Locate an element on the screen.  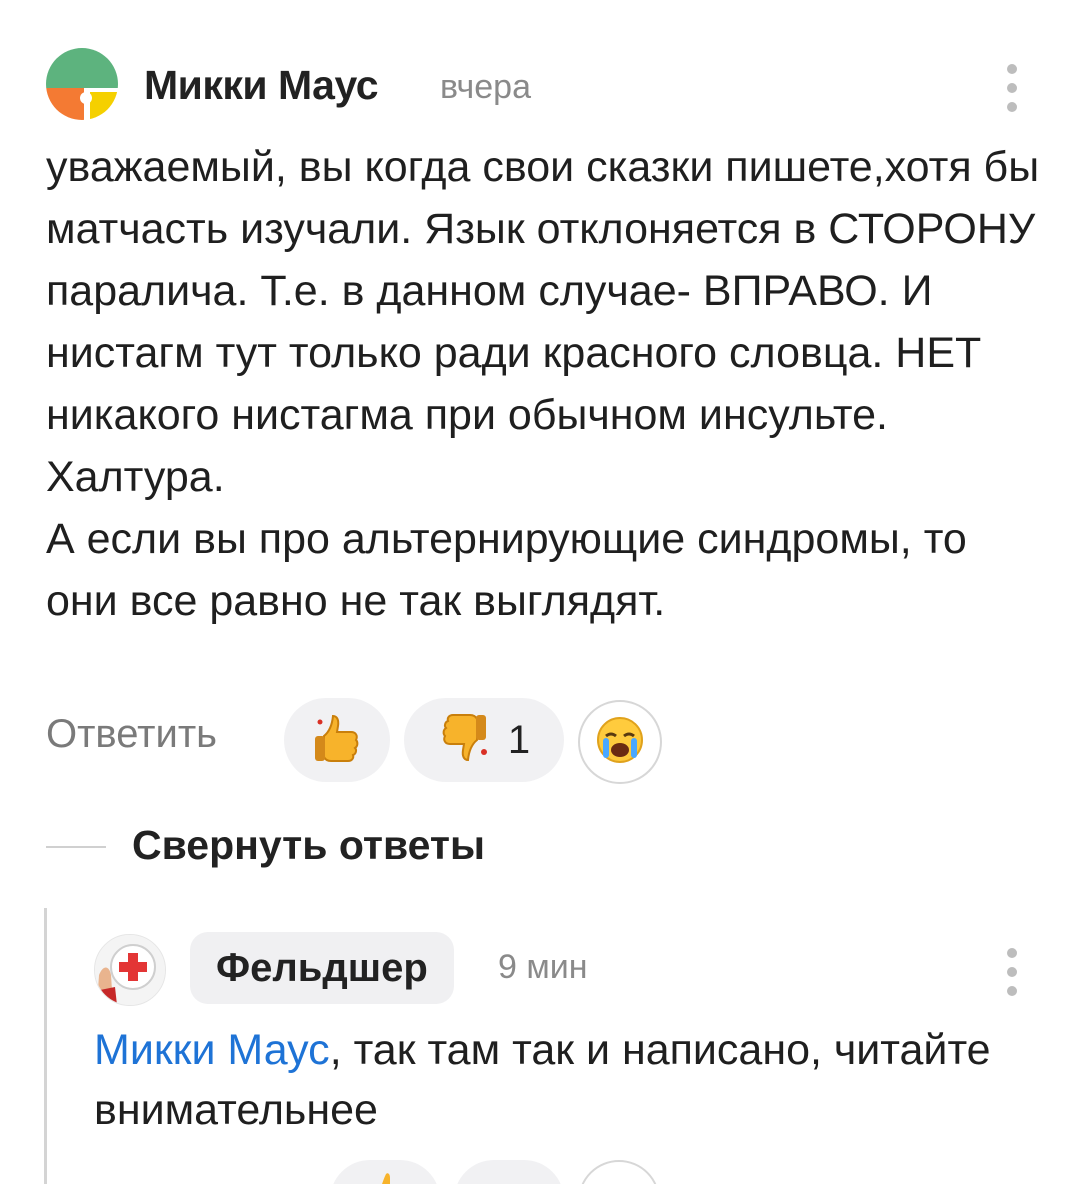
dislike-button is located at coordinates (509, 1172).